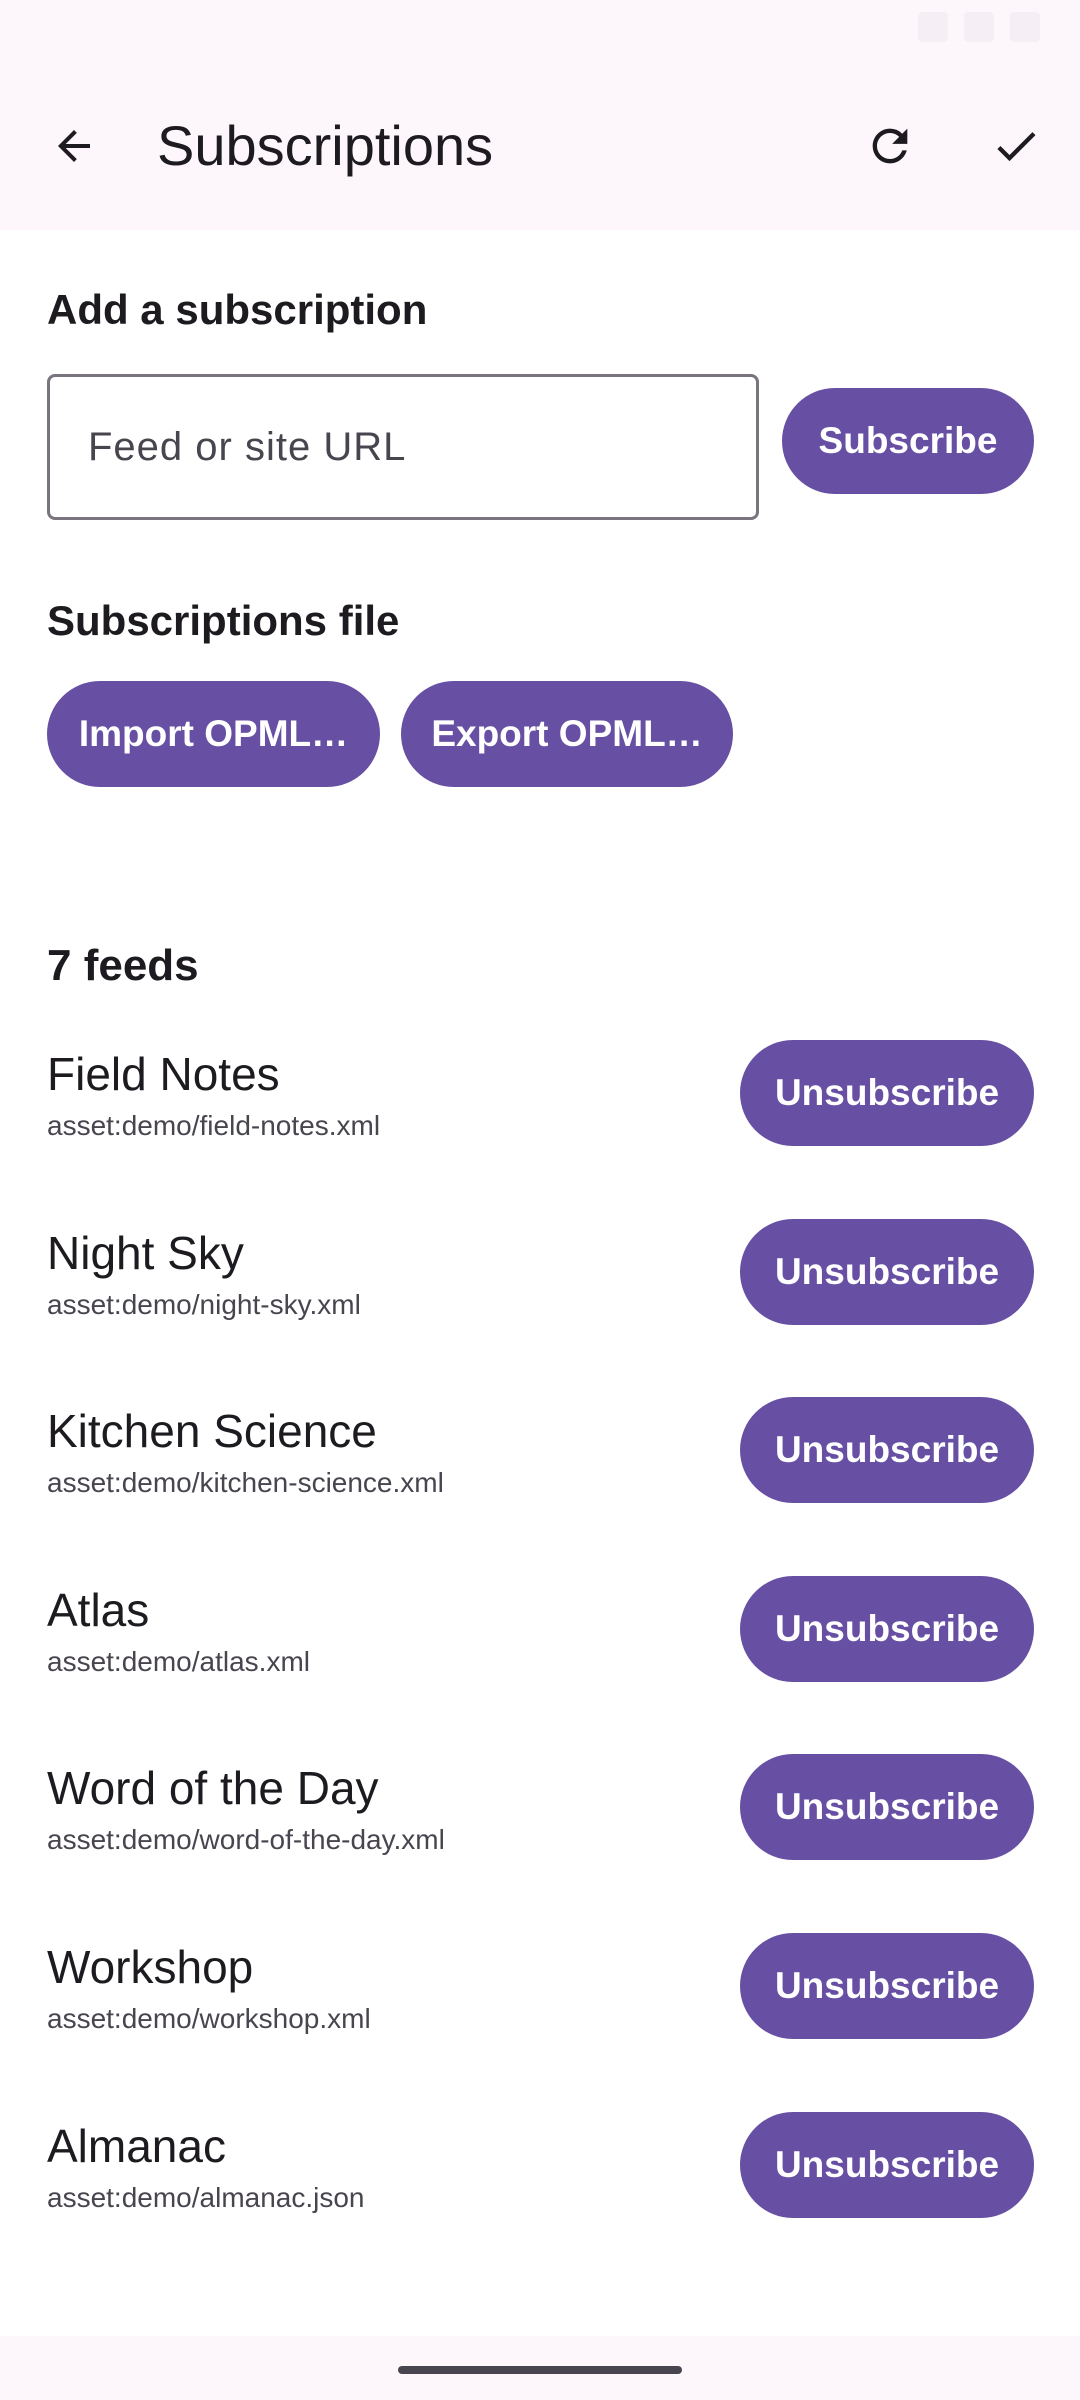 The image size is (1080, 2400). What do you see at coordinates (98, 1609) in the screenshot?
I see `feed-name: Atlas` at bounding box center [98, 1609].